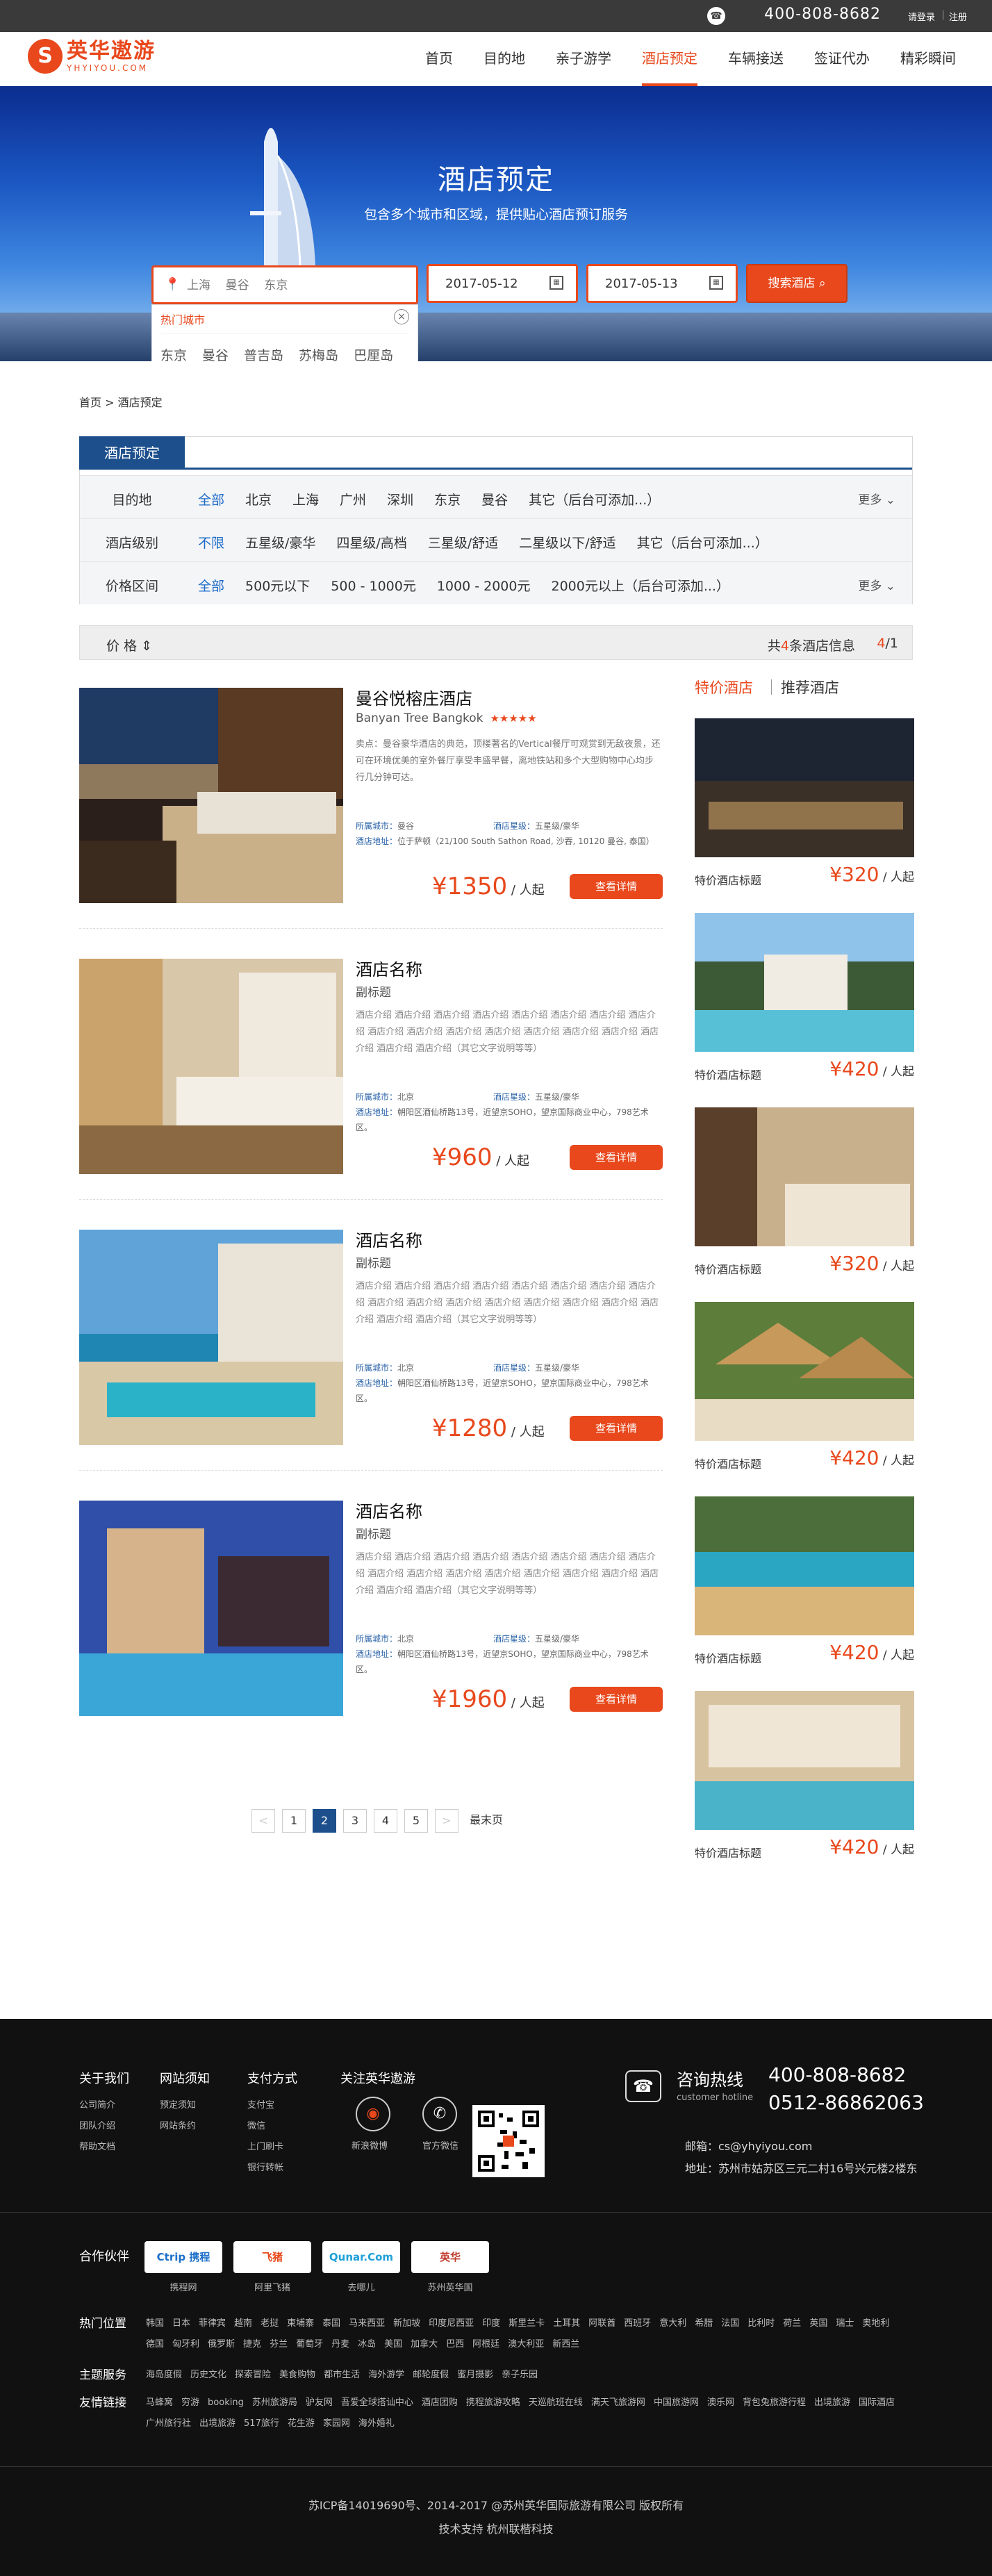 This screenshot has height=2576, width=992. I want to click on nav-study-tour: 亲子游学, so click(583, 59).